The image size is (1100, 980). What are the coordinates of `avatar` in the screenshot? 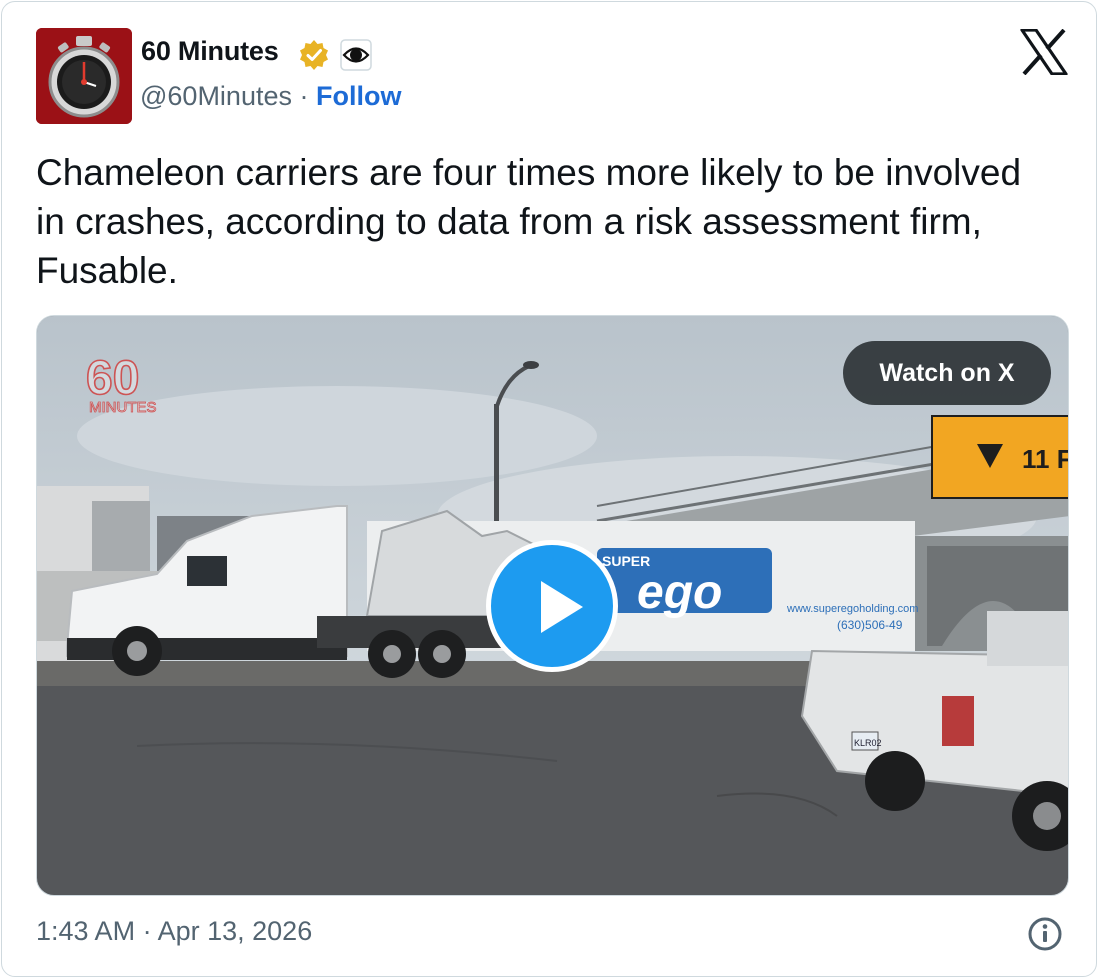 It's located at (84, 76).